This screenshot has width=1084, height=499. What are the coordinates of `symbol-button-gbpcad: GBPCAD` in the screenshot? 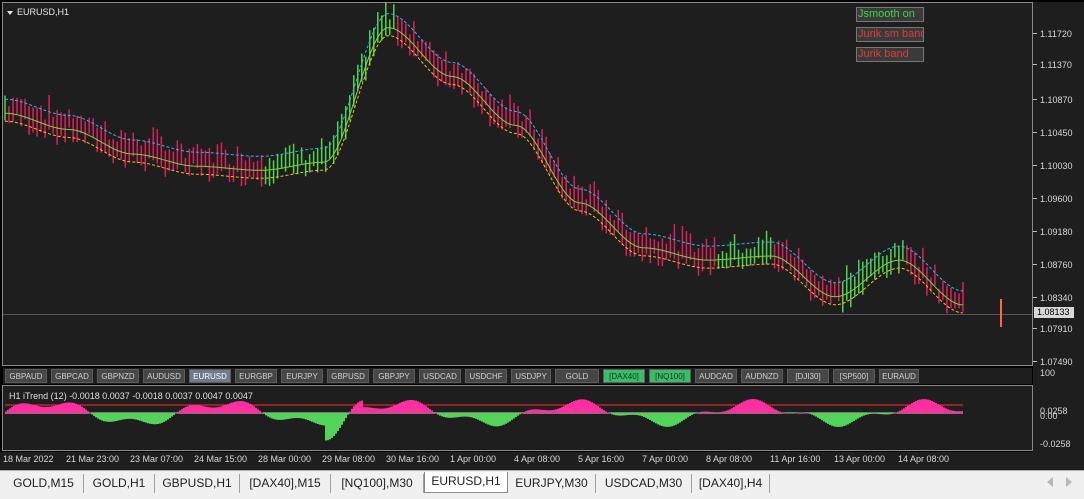 It's located at (72, 376).